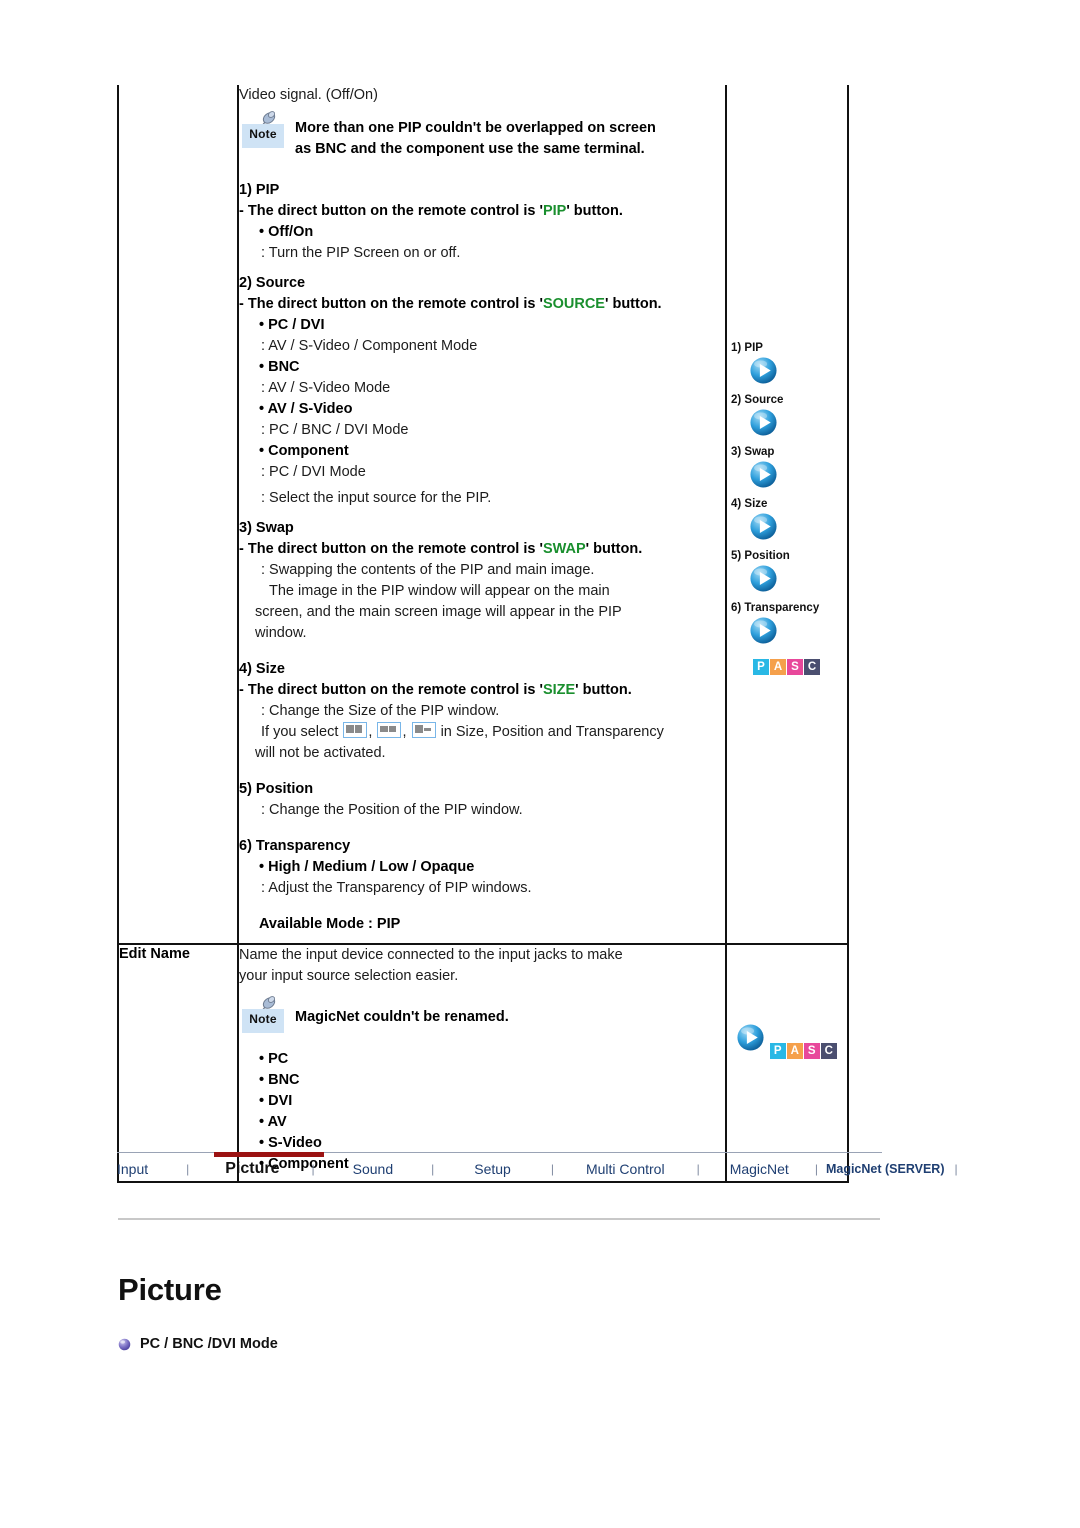 The width and height of the screenshot is (1080, 1528). I want to click on pip-available-mode: Available Mode : PIP, so click(330, 924).